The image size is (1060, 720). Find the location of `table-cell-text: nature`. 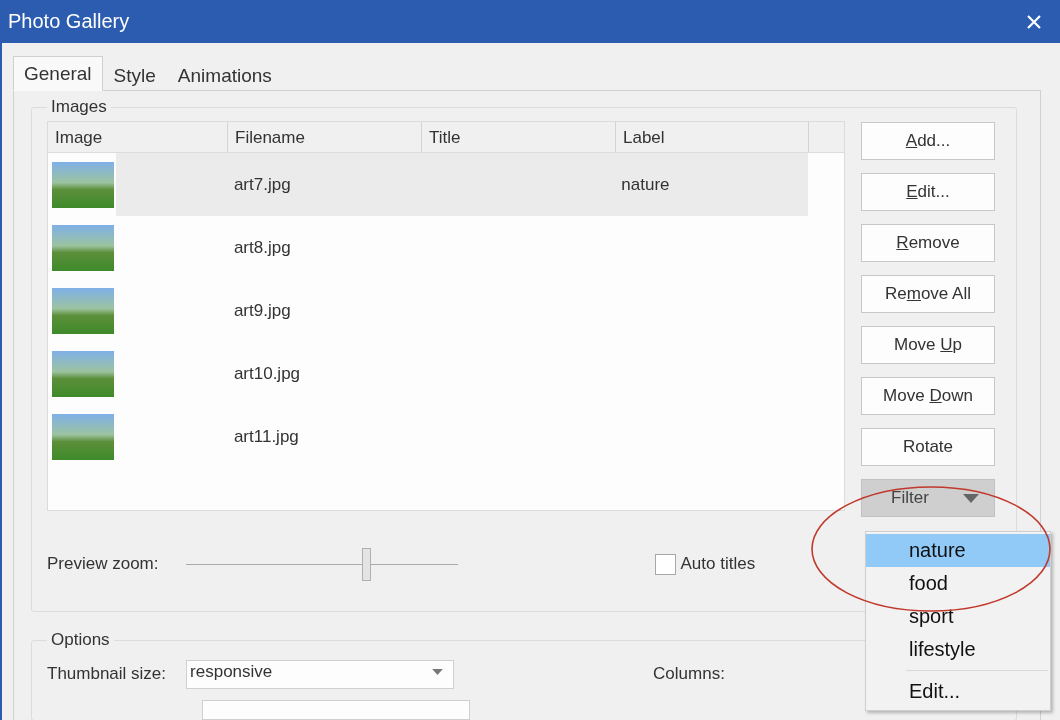

table-cell-text: nature is located at coordinates (645, 184).